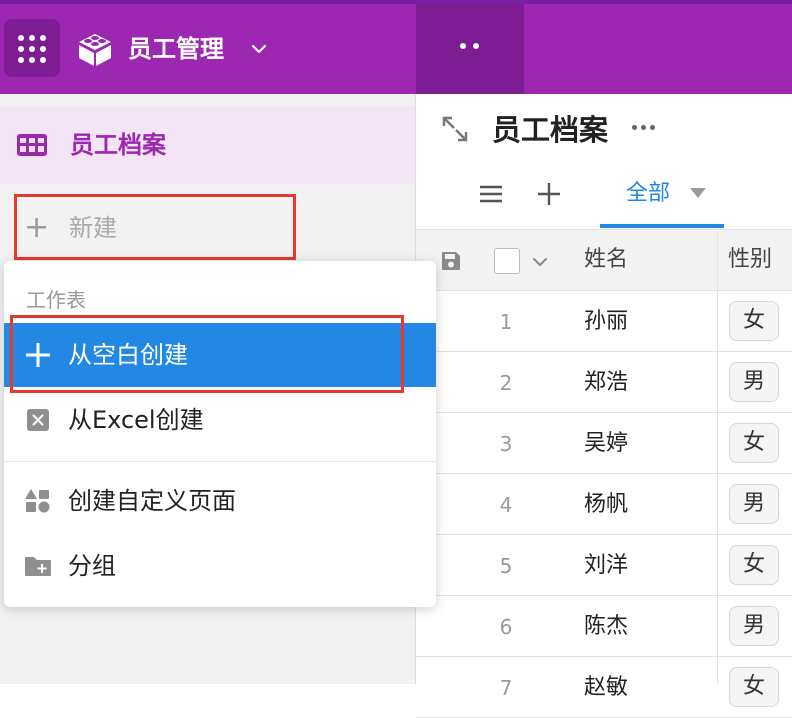 This screenshot has width=792, height=718. I want to click on new-button-label: 新建, so click(93, 228).